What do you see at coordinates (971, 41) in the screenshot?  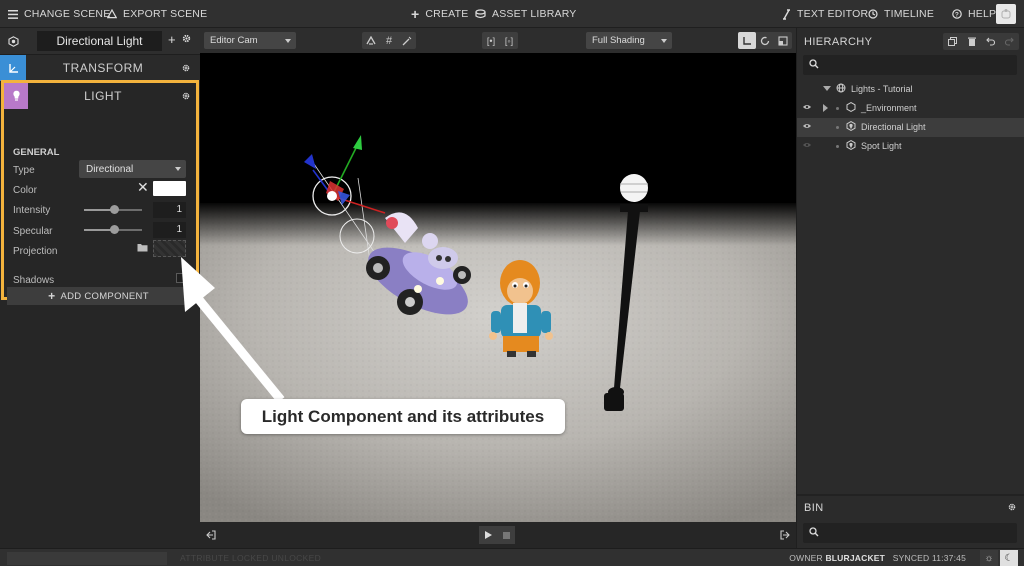 I see `delete-button` at bounding box center [971, 41].